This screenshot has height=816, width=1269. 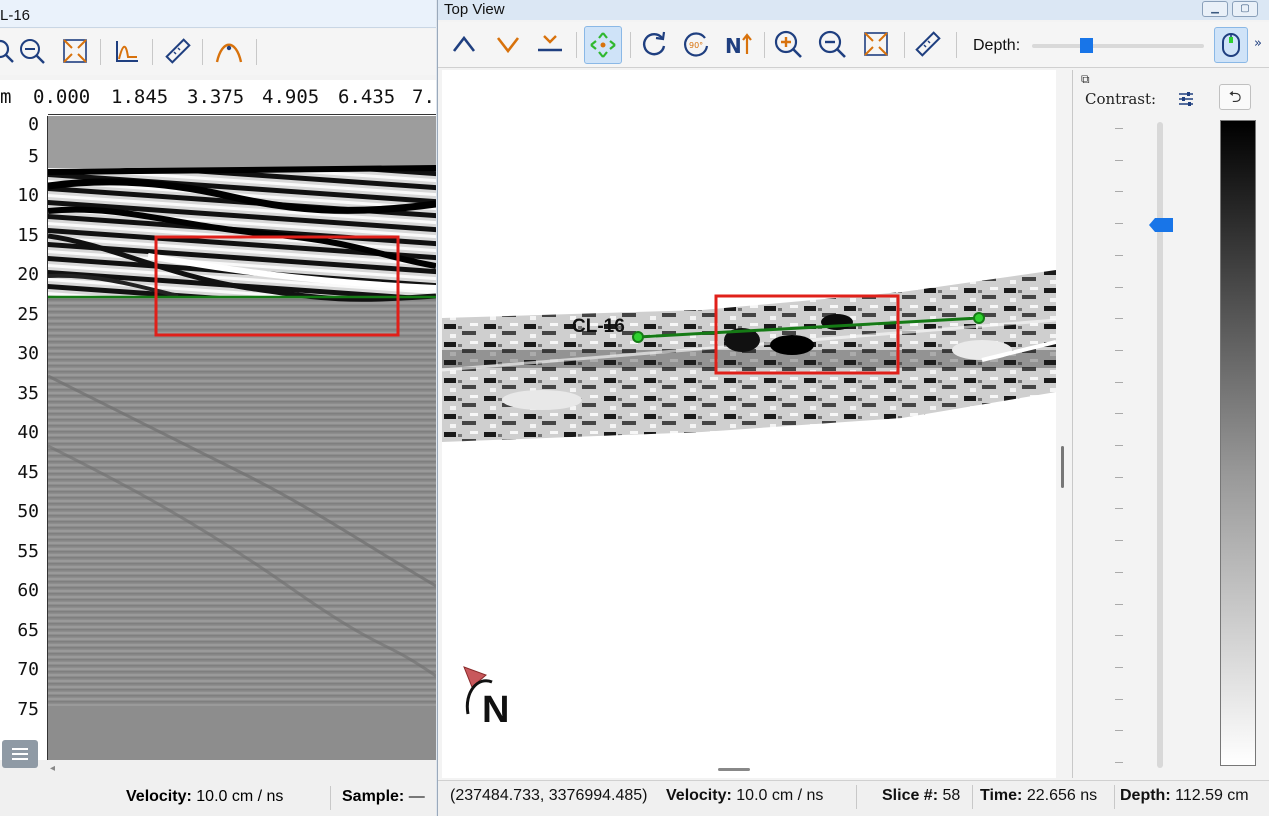 What do you see at coordinates (33, 124) in the screenshot?
I see `depth-tick: 0` at bounding box center [33, 124].